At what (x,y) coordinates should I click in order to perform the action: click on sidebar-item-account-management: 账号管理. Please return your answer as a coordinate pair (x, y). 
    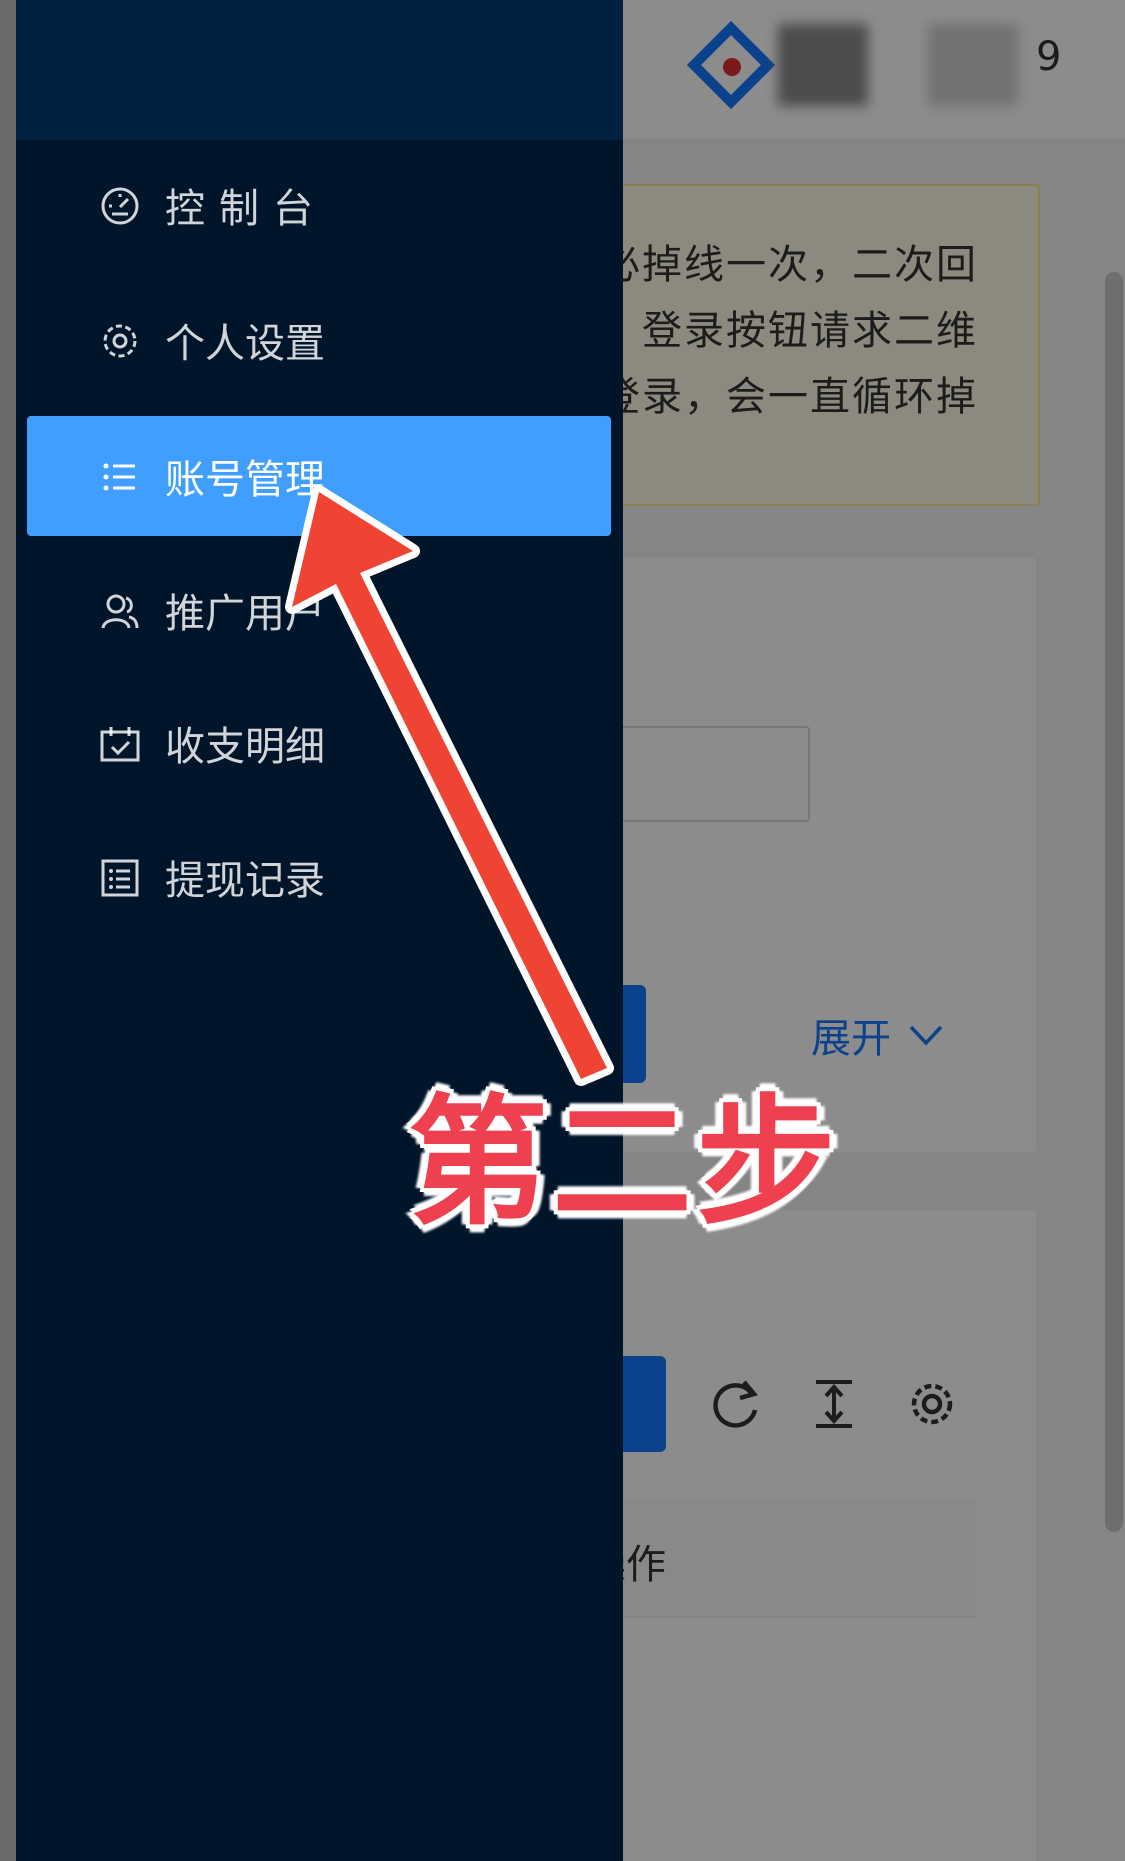
    Looking at the image, I should click on (319, 476).